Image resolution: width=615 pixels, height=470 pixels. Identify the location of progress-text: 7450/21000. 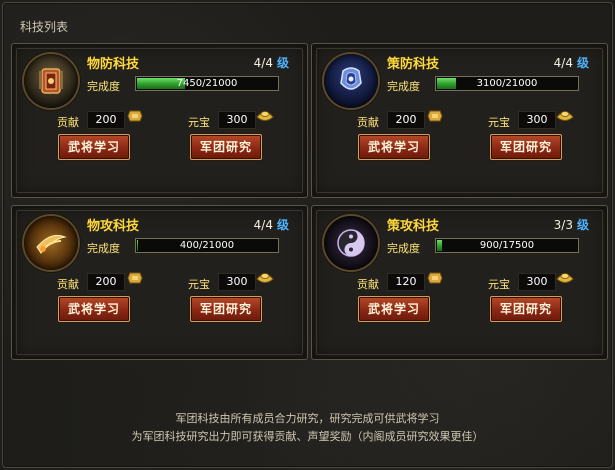
(207, 83).